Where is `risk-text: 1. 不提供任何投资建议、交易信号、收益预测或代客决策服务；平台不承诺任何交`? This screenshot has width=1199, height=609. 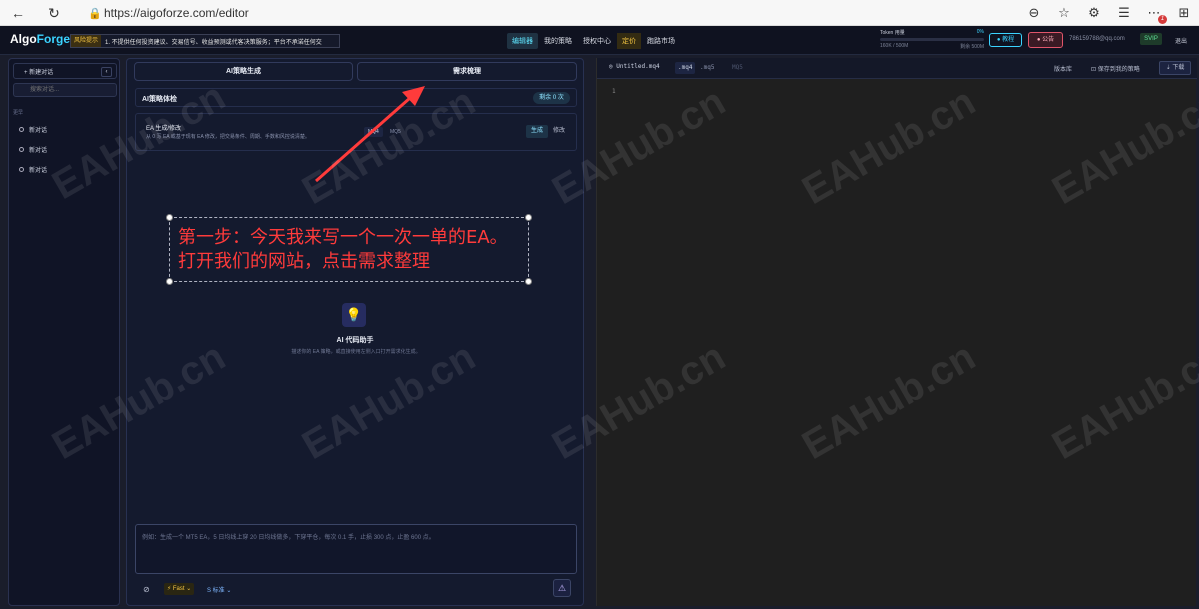 risk-text: 1. 不提供任何投资建议、交易信号、收益预测或代客决策服务；平台不承诺任何交 is located at coordinates (213, 42).